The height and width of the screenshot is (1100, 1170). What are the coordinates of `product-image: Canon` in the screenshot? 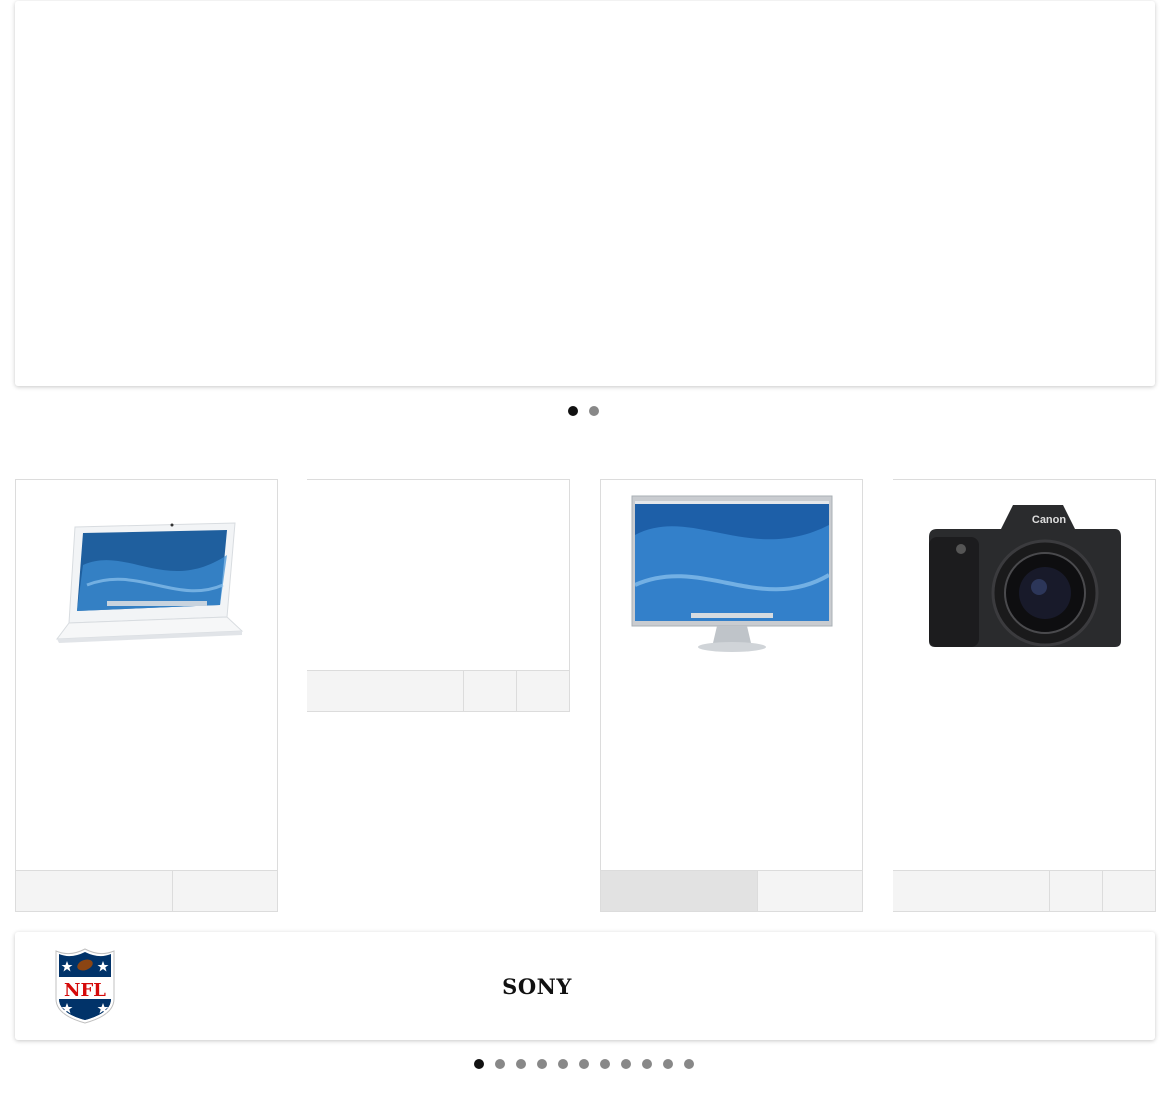 It's located at (1024, 575).